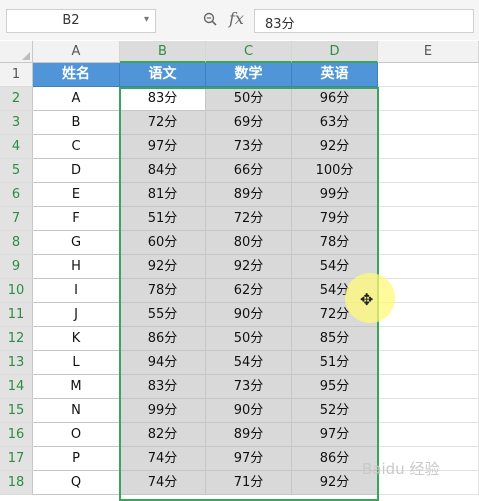 The height and width of the screenshot is (501, 479). Describe the element at coordinates (163, 243) in the screenshot. I see `table-cell: 60分` at that location.